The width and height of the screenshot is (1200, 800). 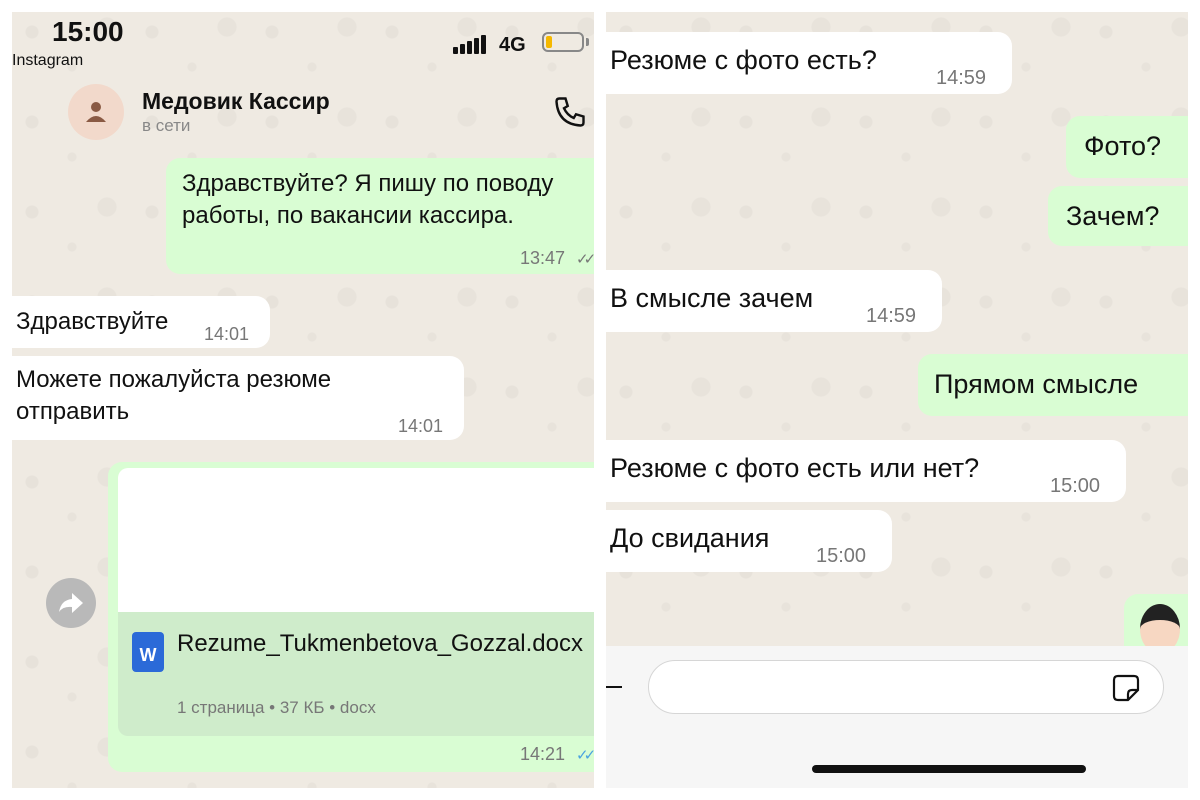 What do you see at coordinates (1160, 628) in the screenshot?
I see `sticker-image` at bounding box center [1160, 628].